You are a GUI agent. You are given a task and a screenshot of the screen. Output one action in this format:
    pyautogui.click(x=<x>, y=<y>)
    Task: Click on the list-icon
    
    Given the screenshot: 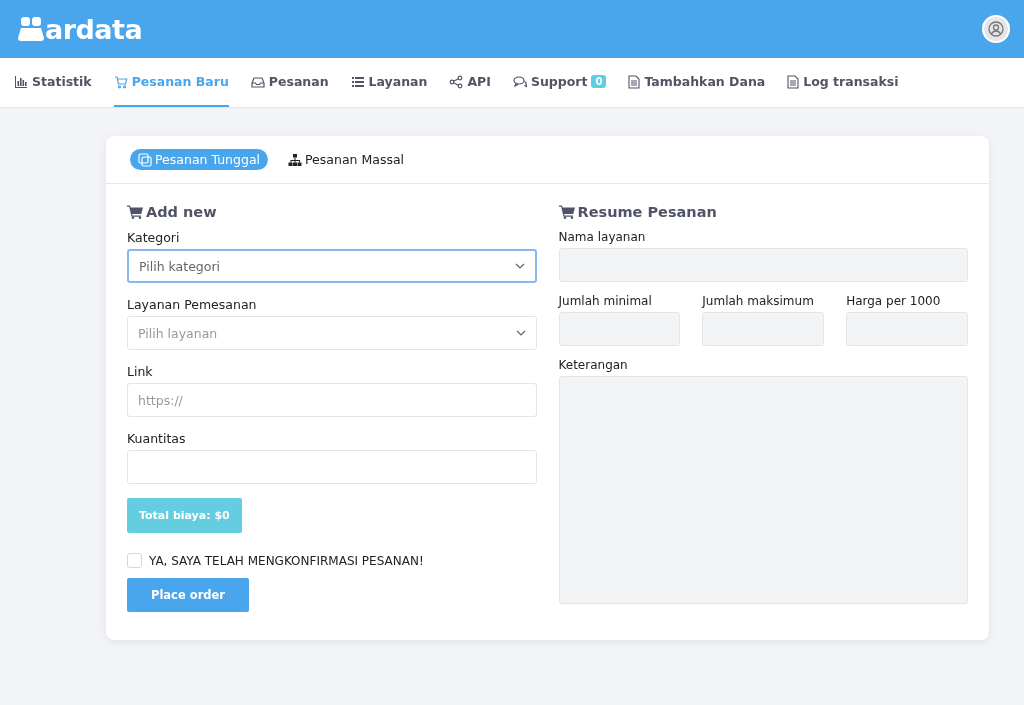 What is the action you would take?
    pyautogui.click(x=357, y=81)
    